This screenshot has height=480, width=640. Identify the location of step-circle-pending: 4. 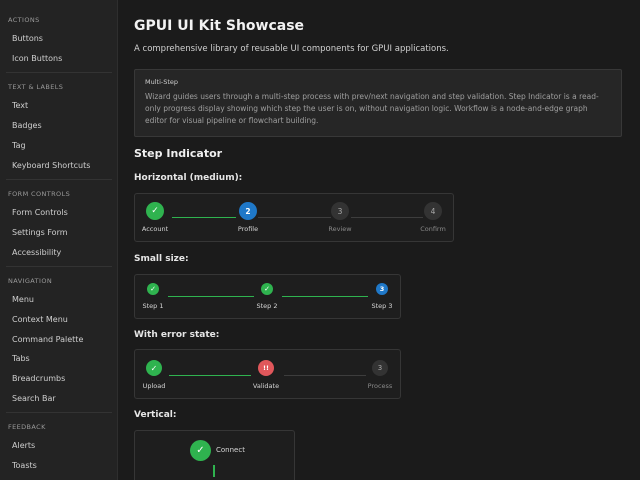
(433, 211).